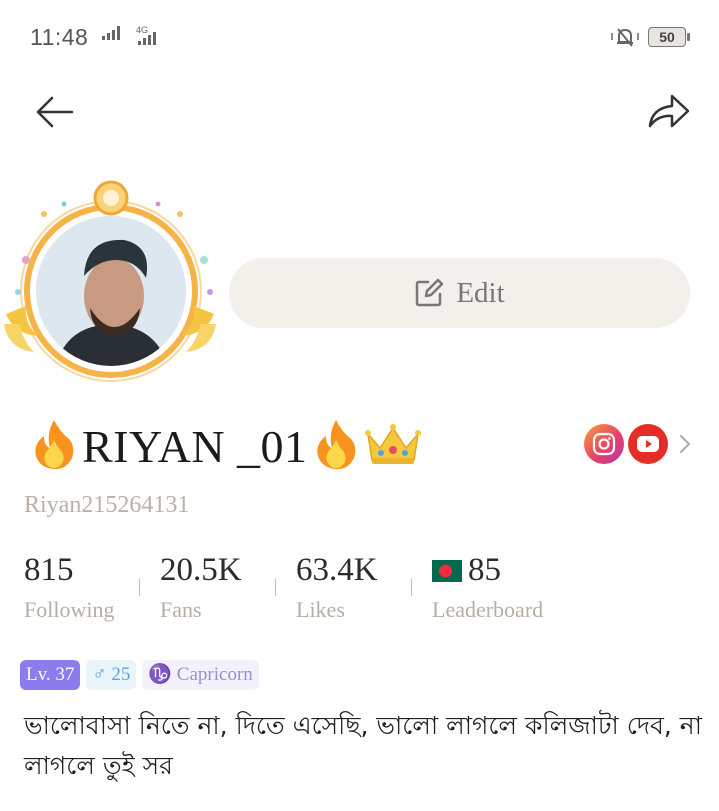 The width and height of the screenshot is (719, 811). Describe the element at coordinates (121, 674) in the screenshot. I see `age-value: 25` at that location.